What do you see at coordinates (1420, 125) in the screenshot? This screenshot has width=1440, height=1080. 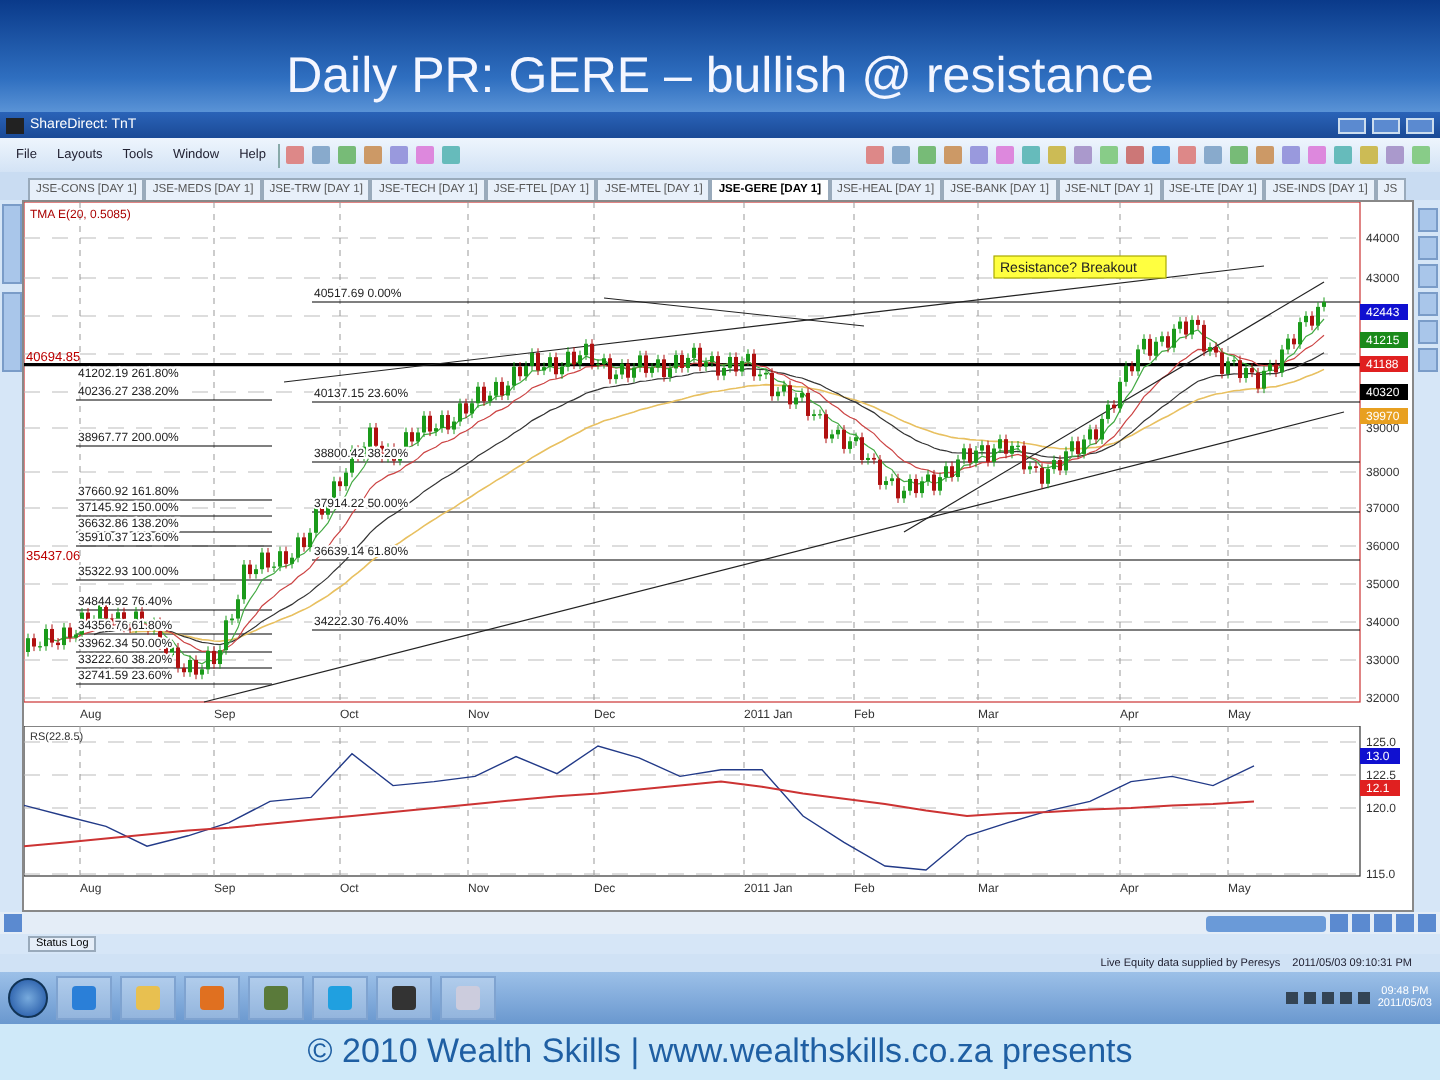 I see `close-button` at bounding box center [1420, 125].